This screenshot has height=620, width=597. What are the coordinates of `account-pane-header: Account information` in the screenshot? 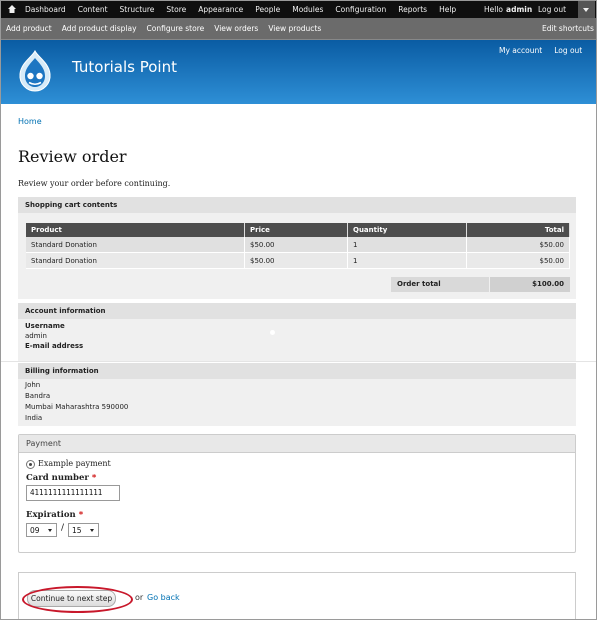 It's located at (297, 311).